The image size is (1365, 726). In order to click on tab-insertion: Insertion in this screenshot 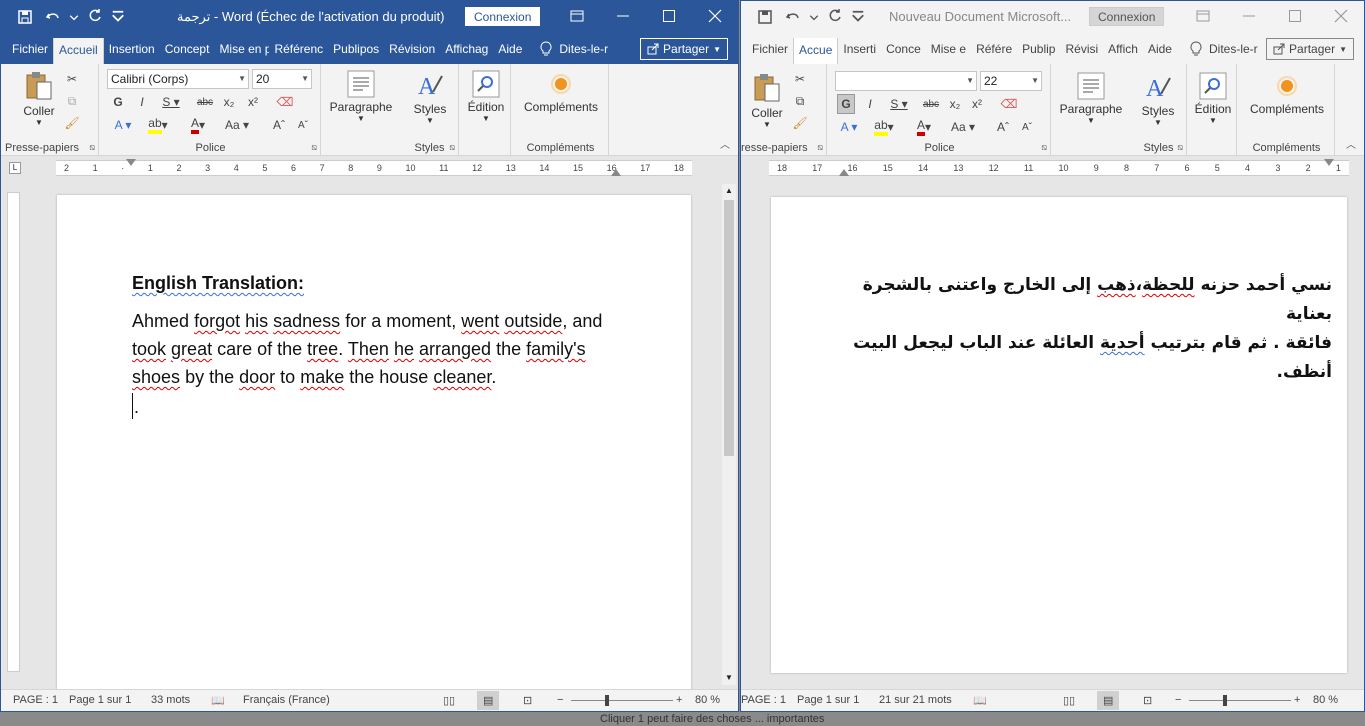, I will do `click(132, 49)`.